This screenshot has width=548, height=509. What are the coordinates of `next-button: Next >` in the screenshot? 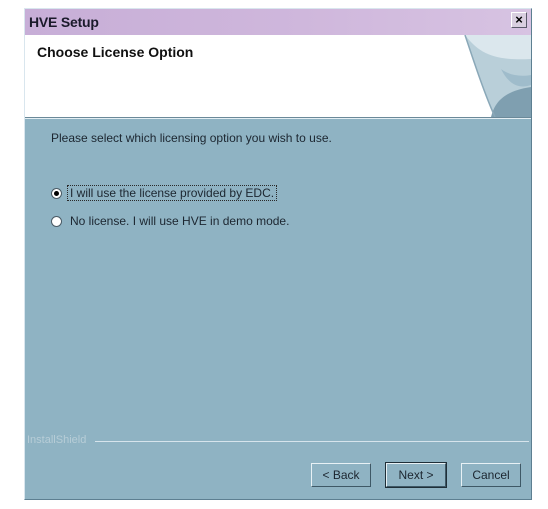 It's located at (416, 475).